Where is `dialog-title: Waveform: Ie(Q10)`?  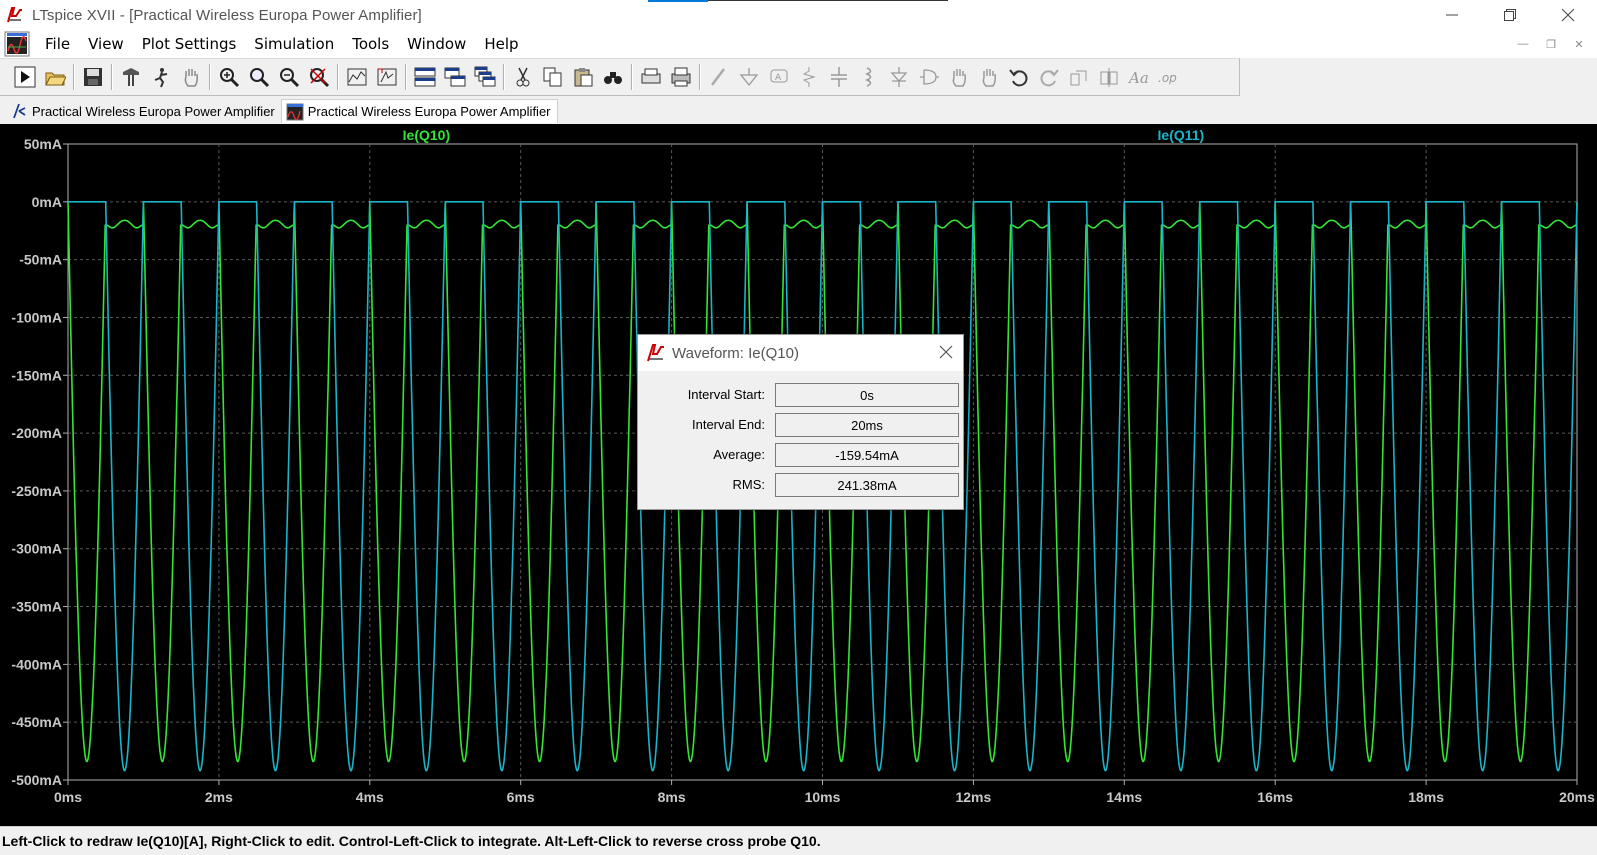 dialog-title: Waveform: Ie(Q10) is located at coordinates (735, 353).